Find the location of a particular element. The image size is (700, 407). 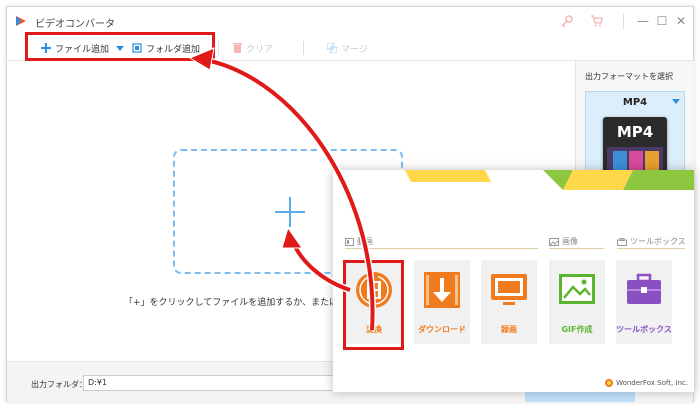

run-button is located at coordinates (580, 397).